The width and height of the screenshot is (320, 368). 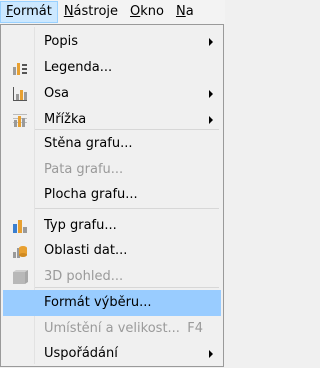 I want to click on axis-icon, so click(x=20, y=94).